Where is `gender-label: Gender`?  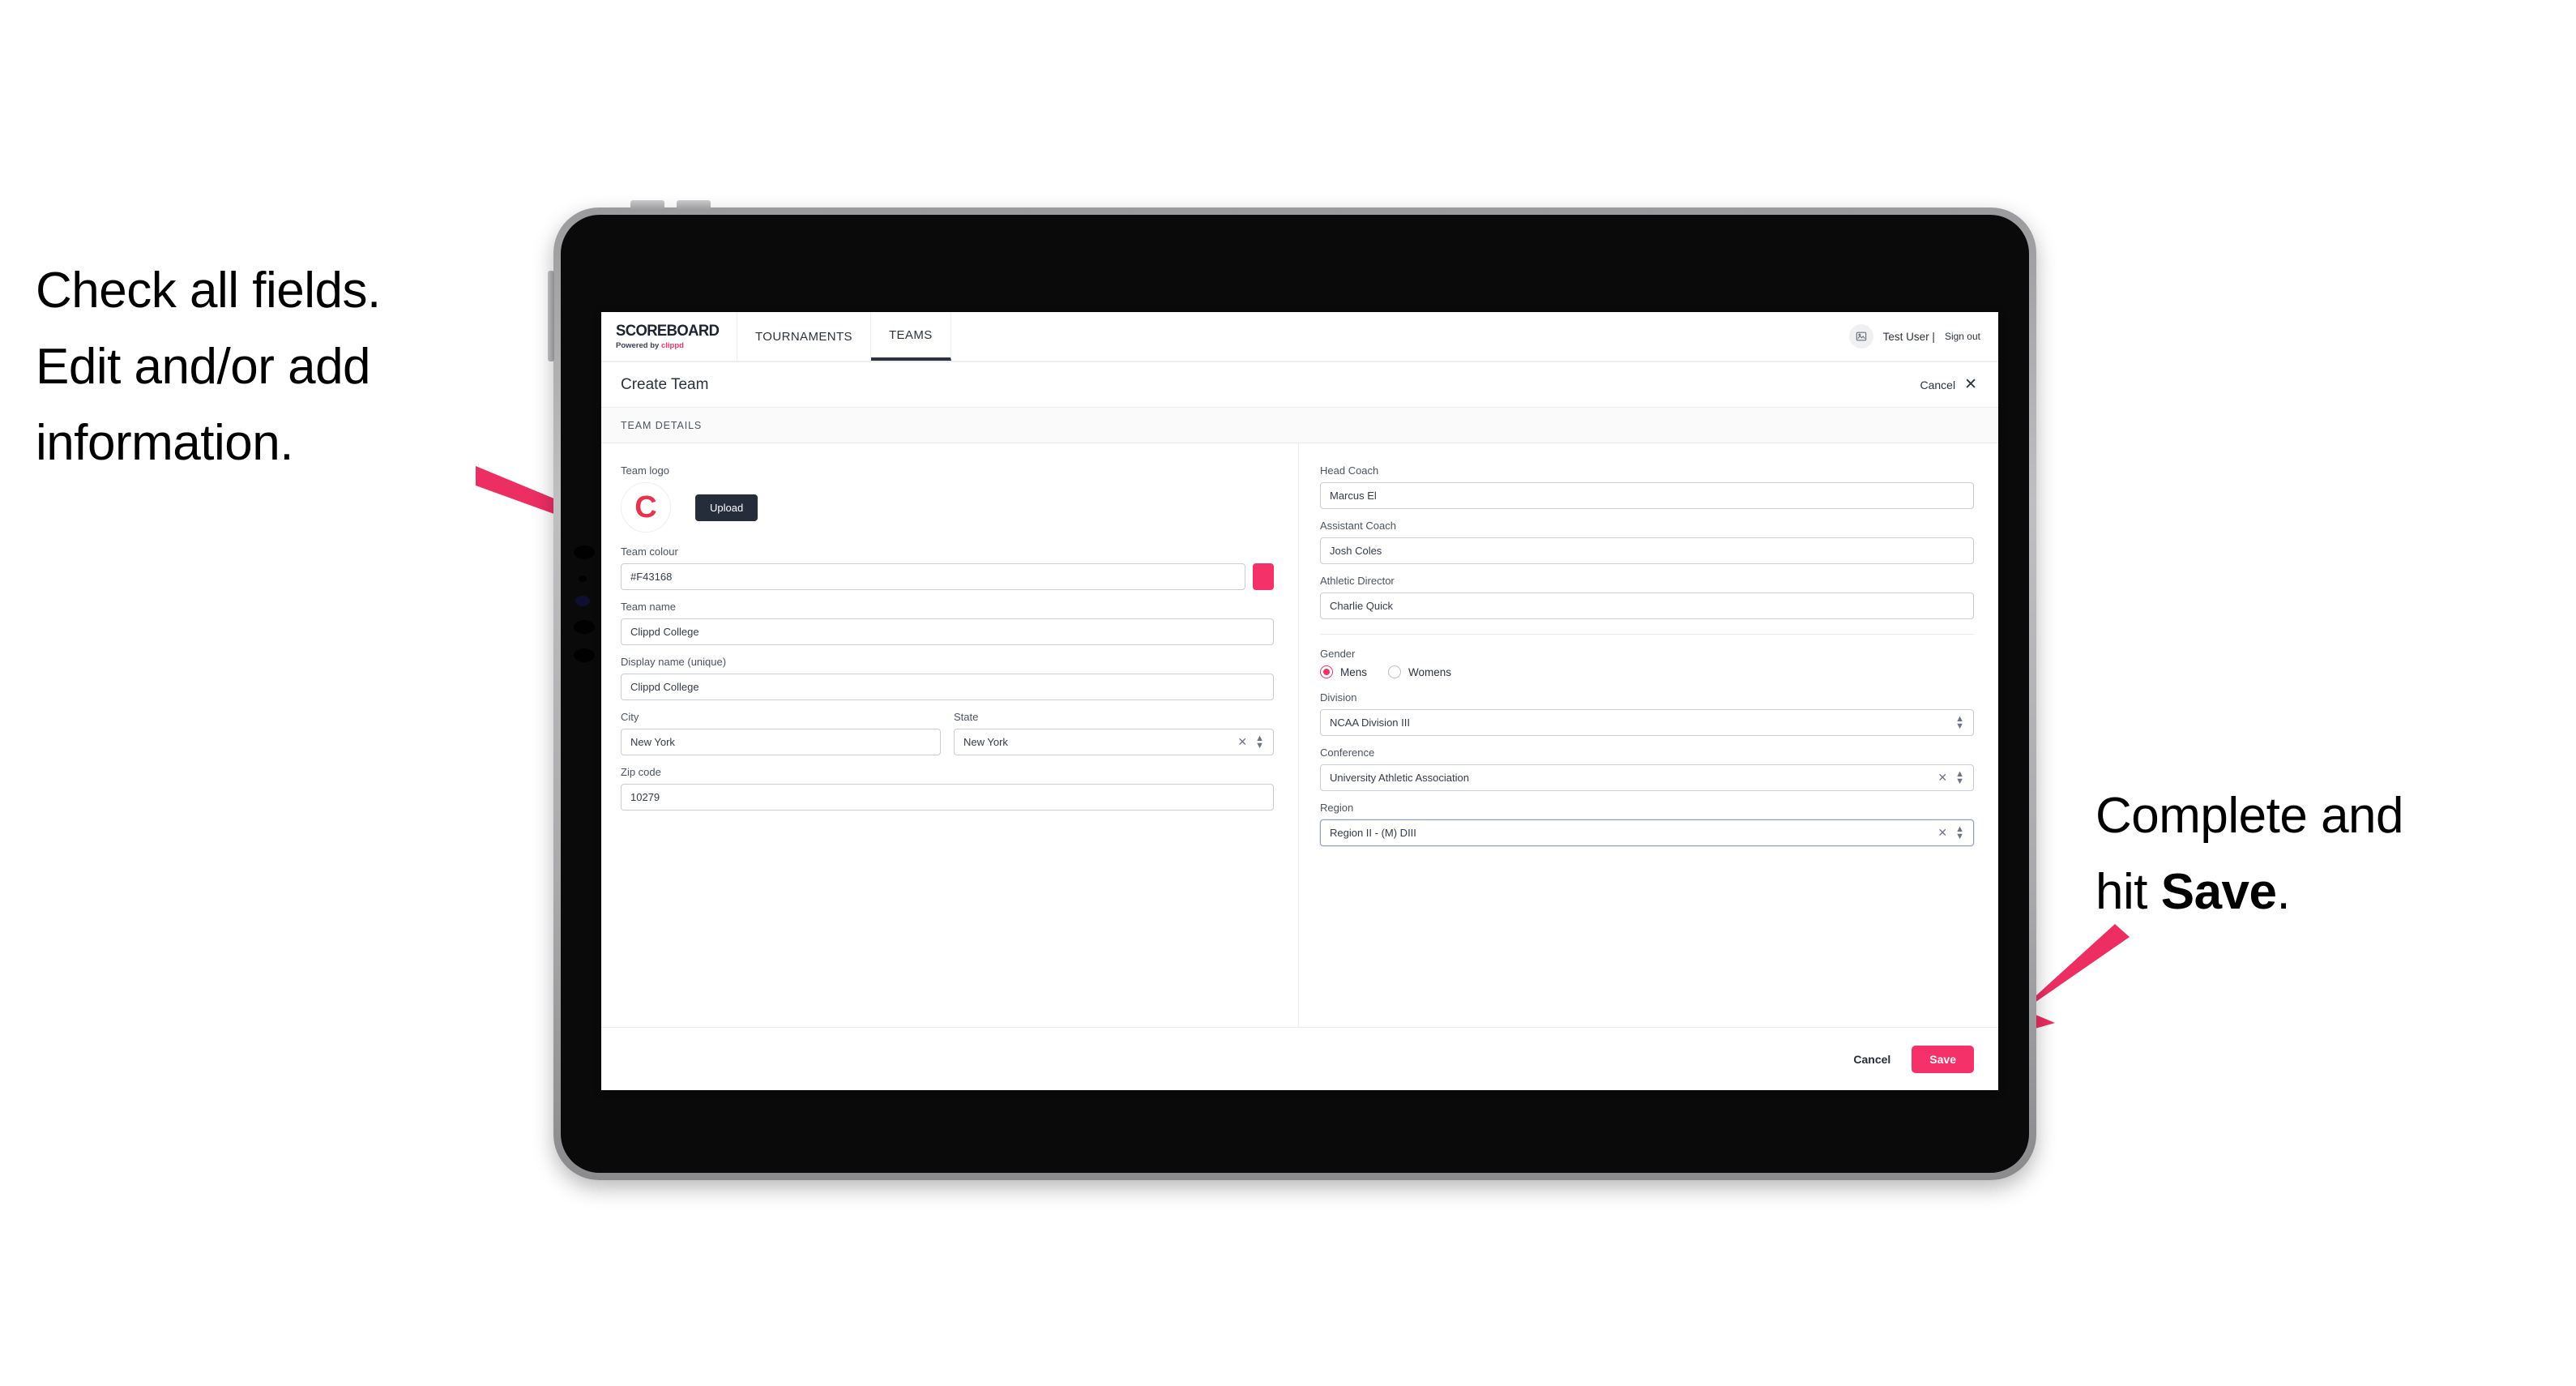 gender-label: Gender is located at coordinates (1338, 654).